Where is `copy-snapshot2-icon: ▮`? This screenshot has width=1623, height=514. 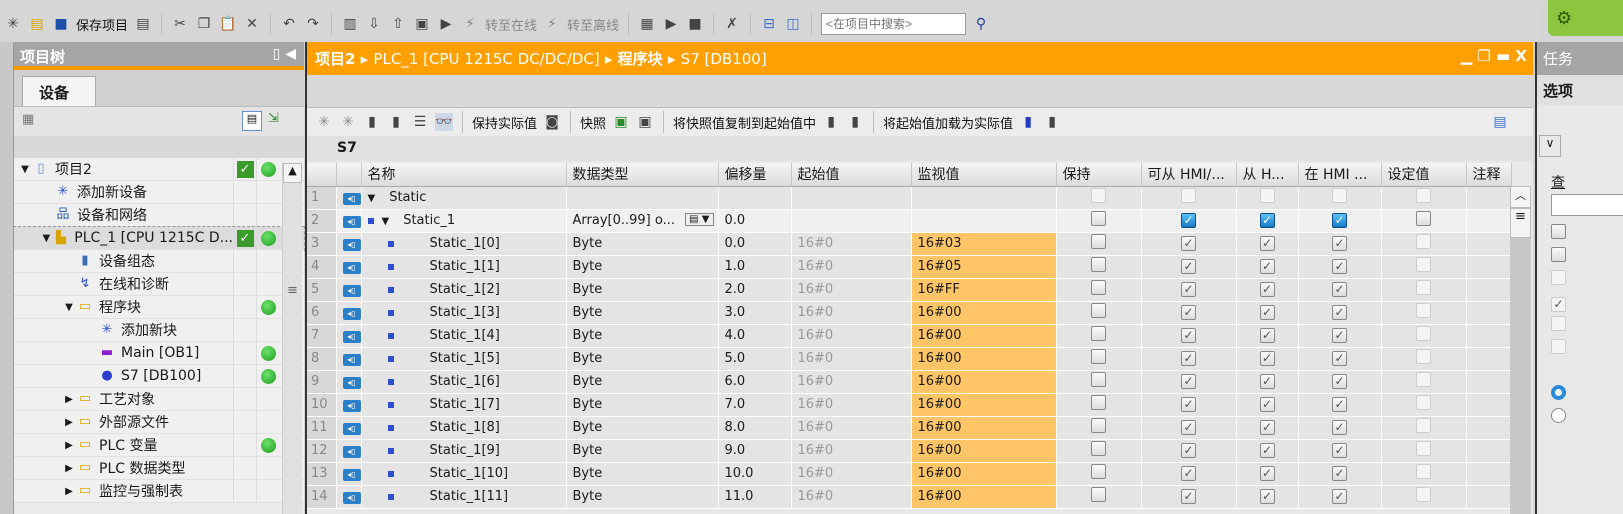 copy-snapshot2-icon: ▮ is located at coordinates (855, 122).